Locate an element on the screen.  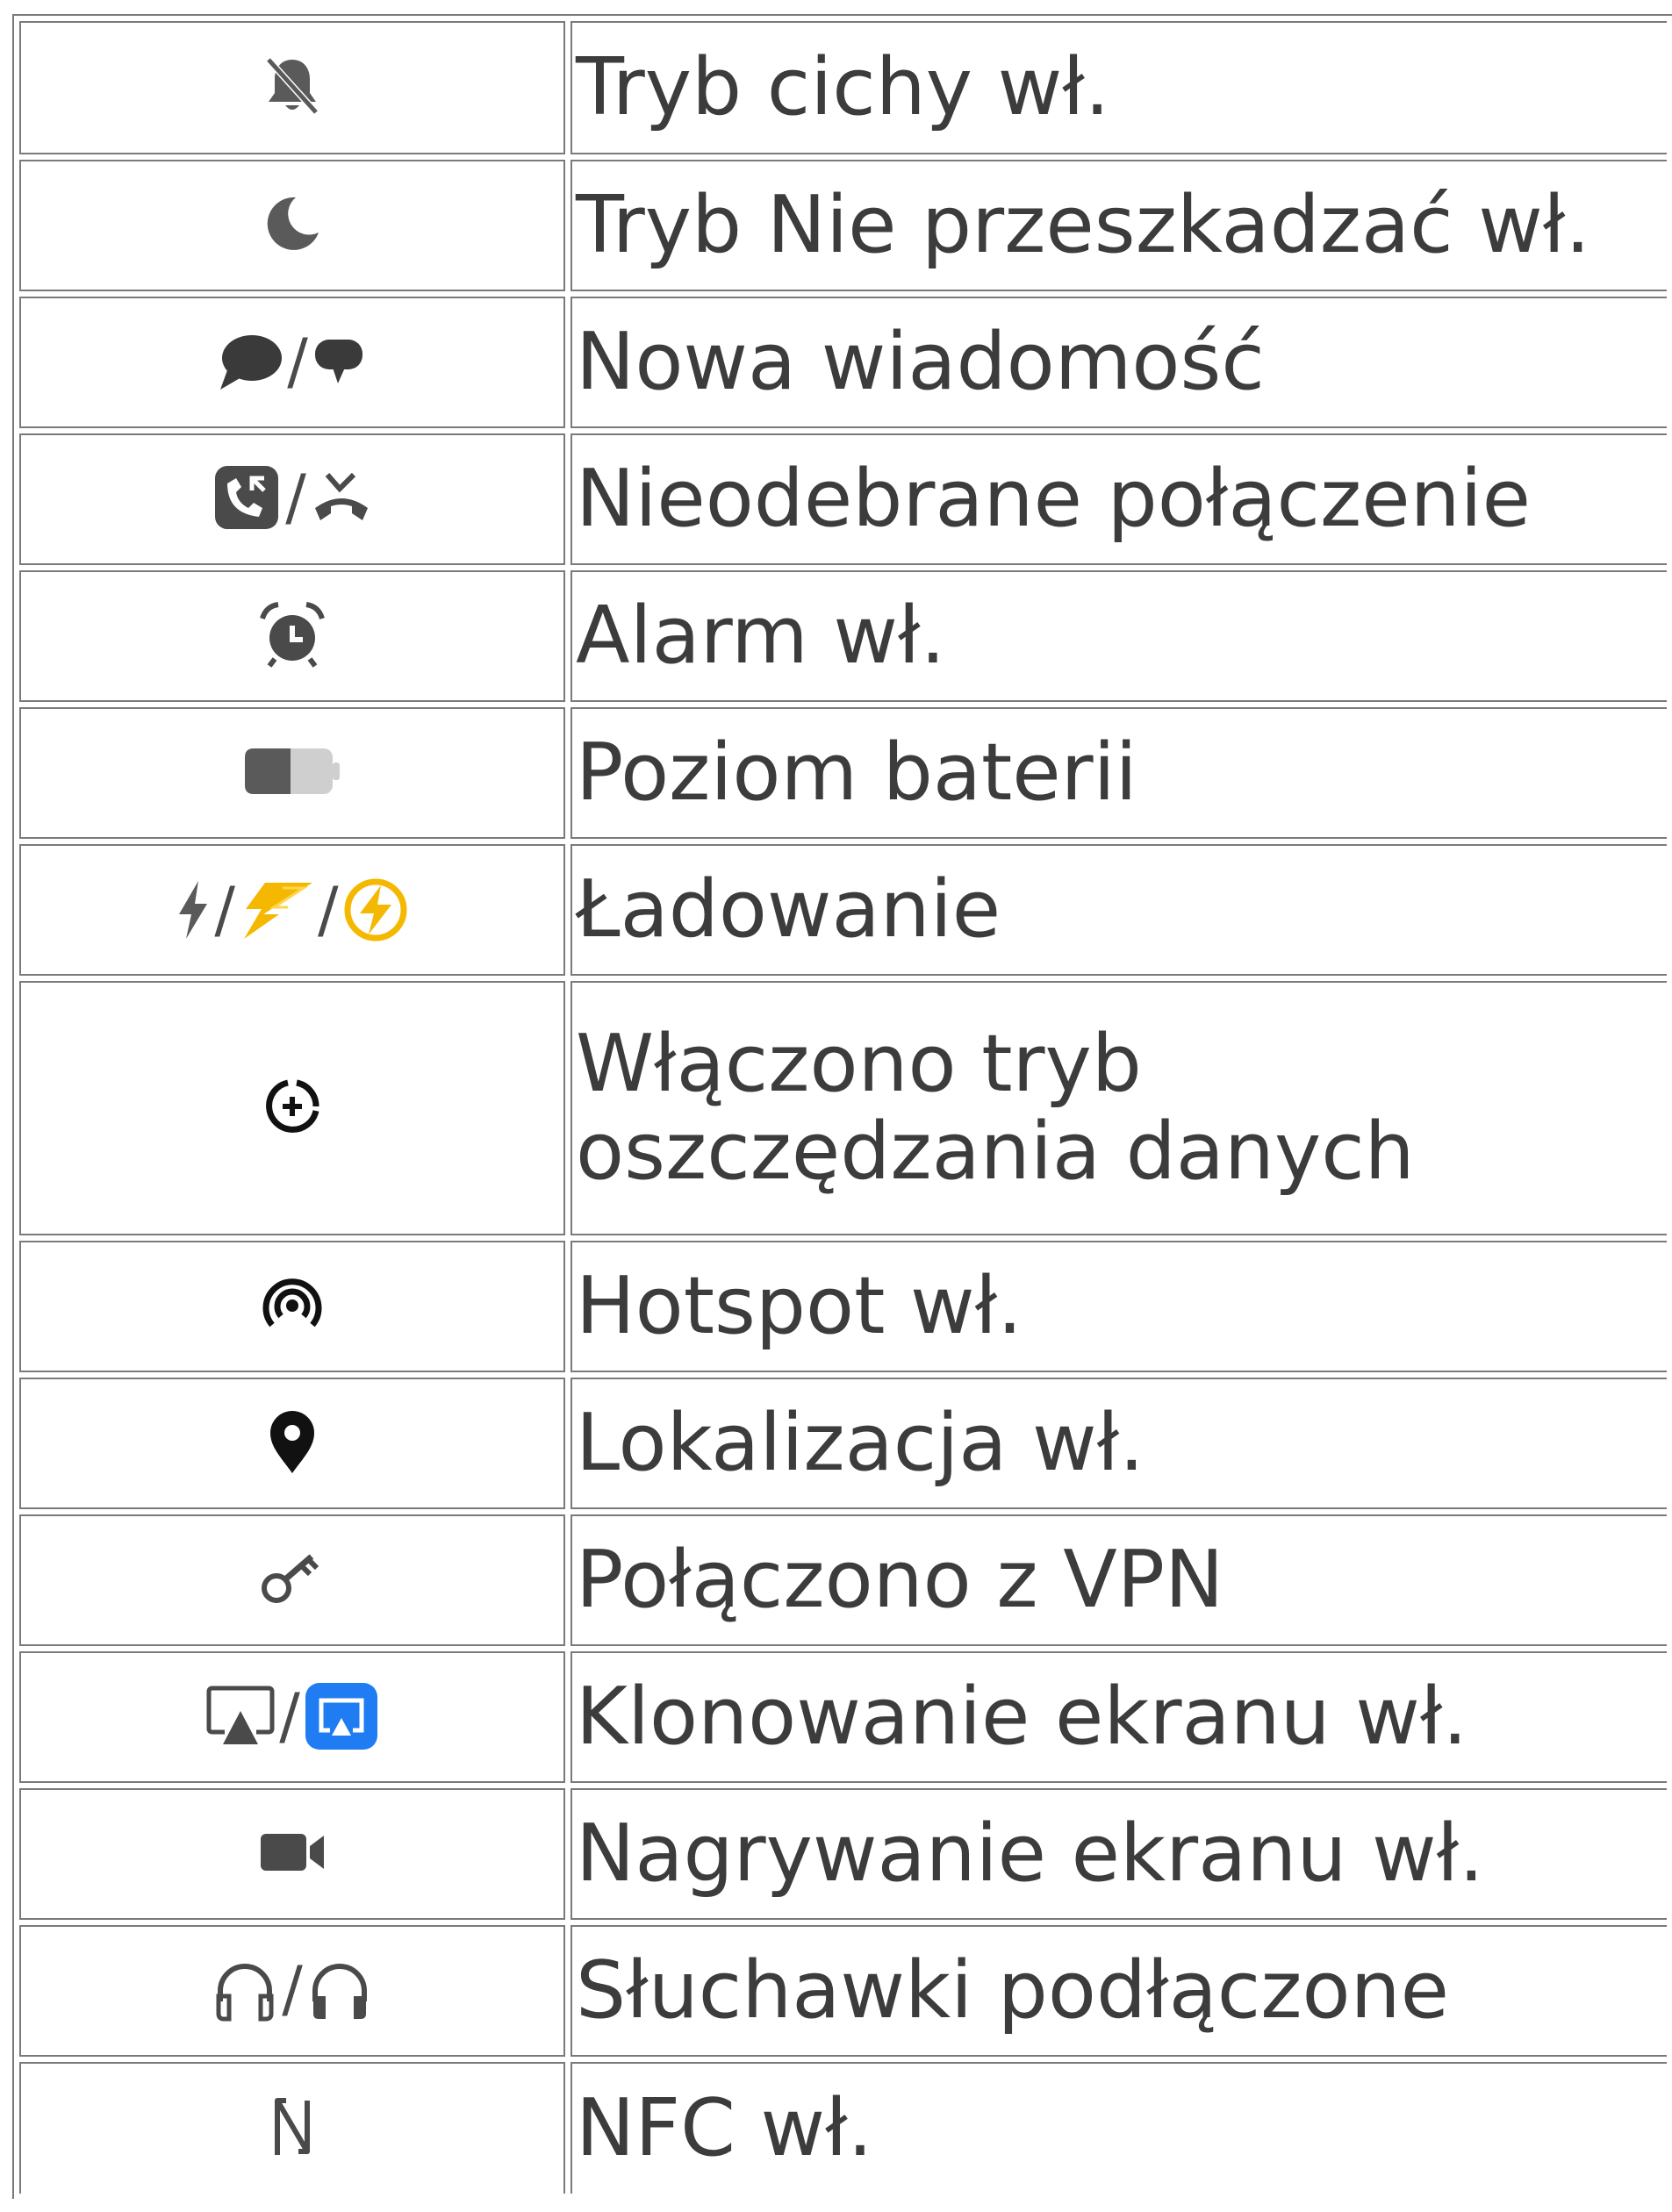
table-row: NFC wł. is located at coordinates (843, 2128).